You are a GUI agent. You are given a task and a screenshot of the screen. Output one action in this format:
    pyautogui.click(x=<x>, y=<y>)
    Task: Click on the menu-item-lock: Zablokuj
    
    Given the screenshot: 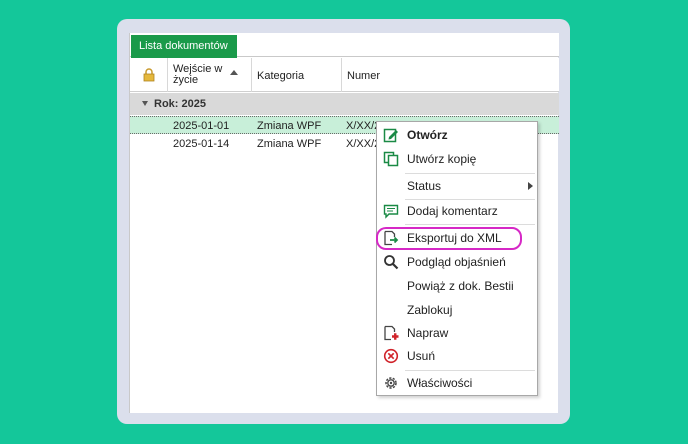 What is the action you would take?
    pyautogui.click(x=457, y=310)
    